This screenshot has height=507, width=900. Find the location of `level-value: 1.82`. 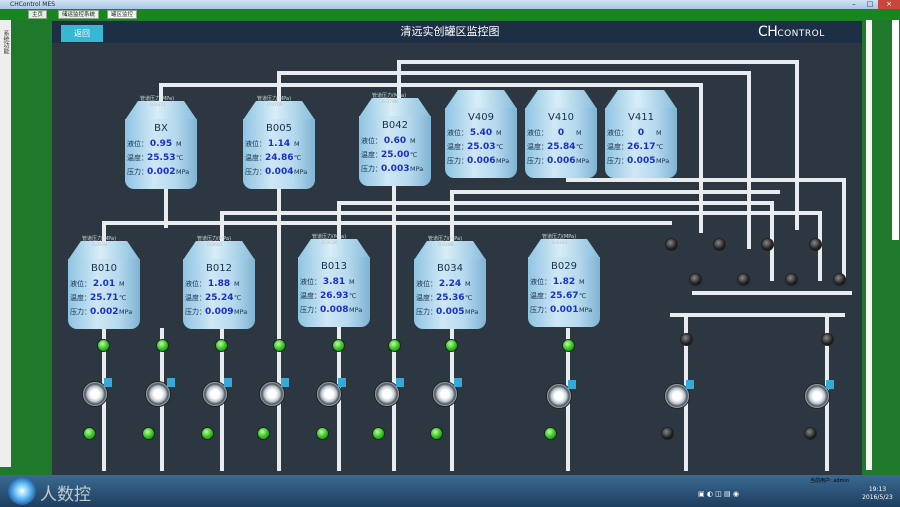

level-value: 1.82 is located at coordinates (564, 282).